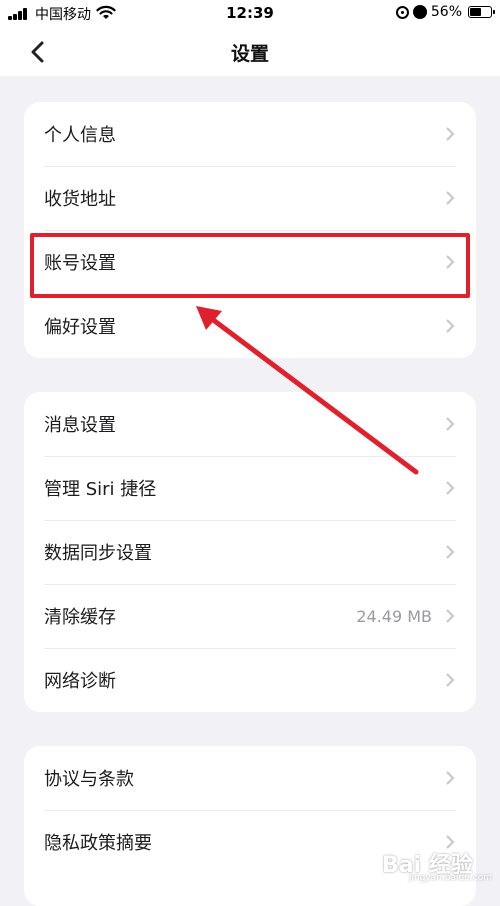 The height and width of the screenshot is (906, 500). I want to click on row-data-sync: 数据同步设置, so click(250, 552).